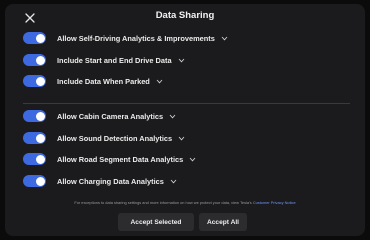  Describe the element at coordinates (34, 181) in the screenshot. I see `toggle-charging` at that location.